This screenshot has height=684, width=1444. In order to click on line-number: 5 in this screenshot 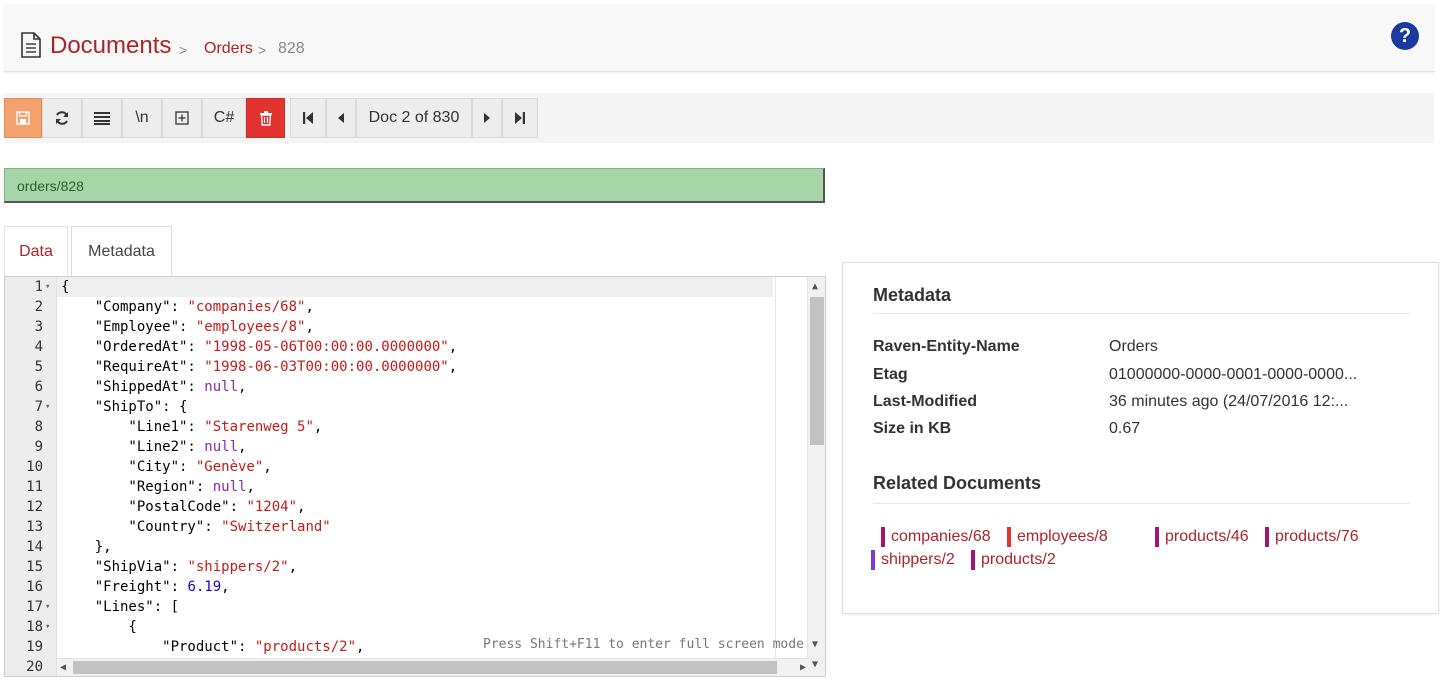, I will do `click(38, 367)`.